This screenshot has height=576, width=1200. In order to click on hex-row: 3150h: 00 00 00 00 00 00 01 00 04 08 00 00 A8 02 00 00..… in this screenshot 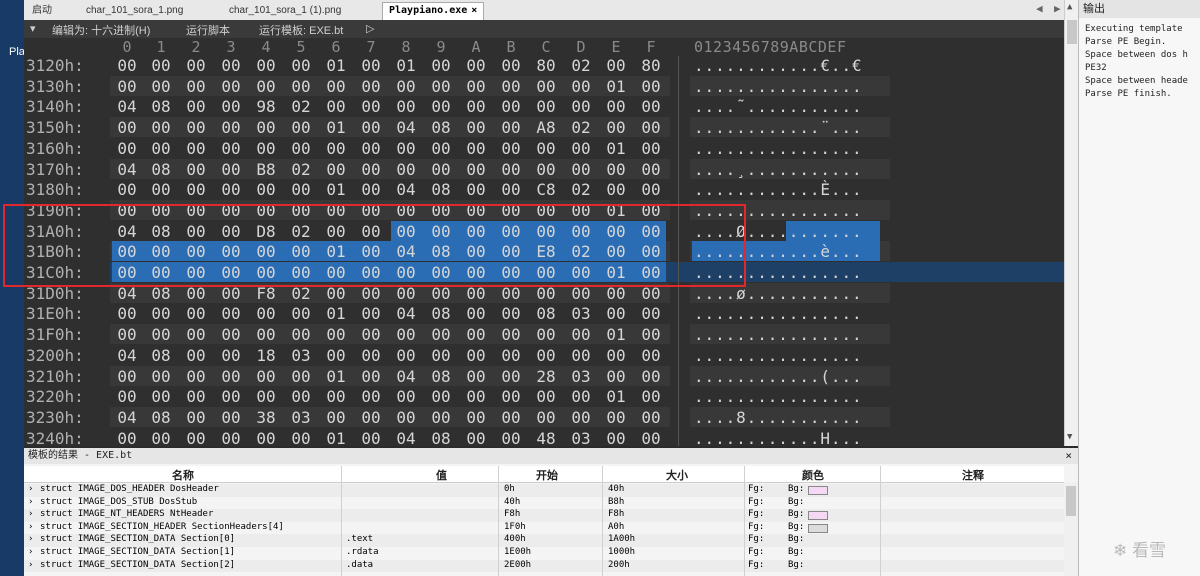, I will do `click(544, 127)`.